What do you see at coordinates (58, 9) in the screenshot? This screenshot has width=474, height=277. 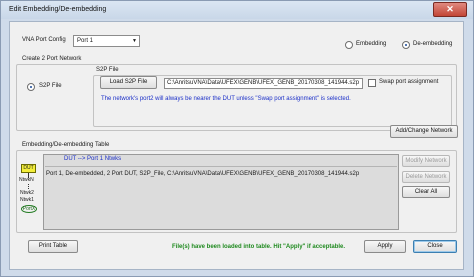 I see `window-title: Edit Embedding/De-embedding` at bounding box center [58, 9].